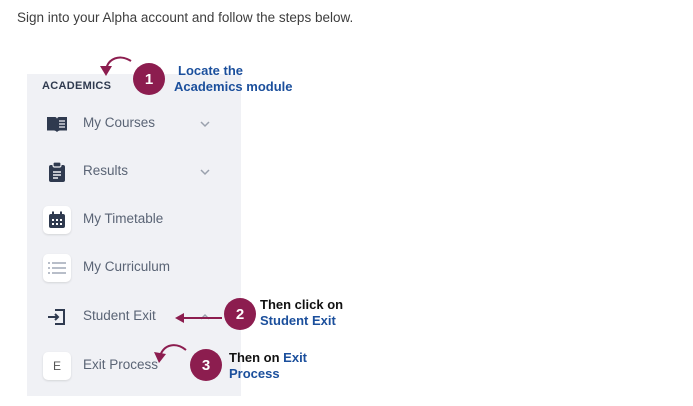 The width and height of the screenshot is (693, 406). I want to click on sidebar-item-label: Exit Process, so click(121, 364).